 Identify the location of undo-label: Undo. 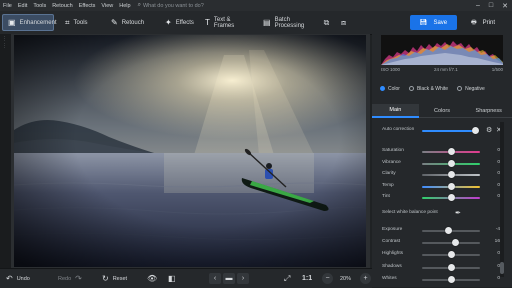
(23, 278).